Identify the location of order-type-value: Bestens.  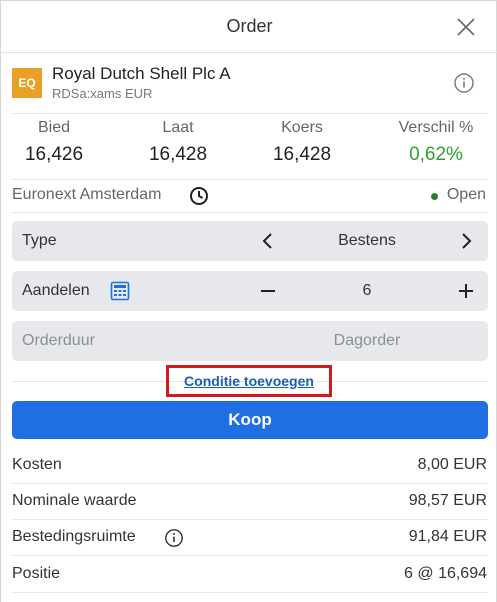
(367, 240).